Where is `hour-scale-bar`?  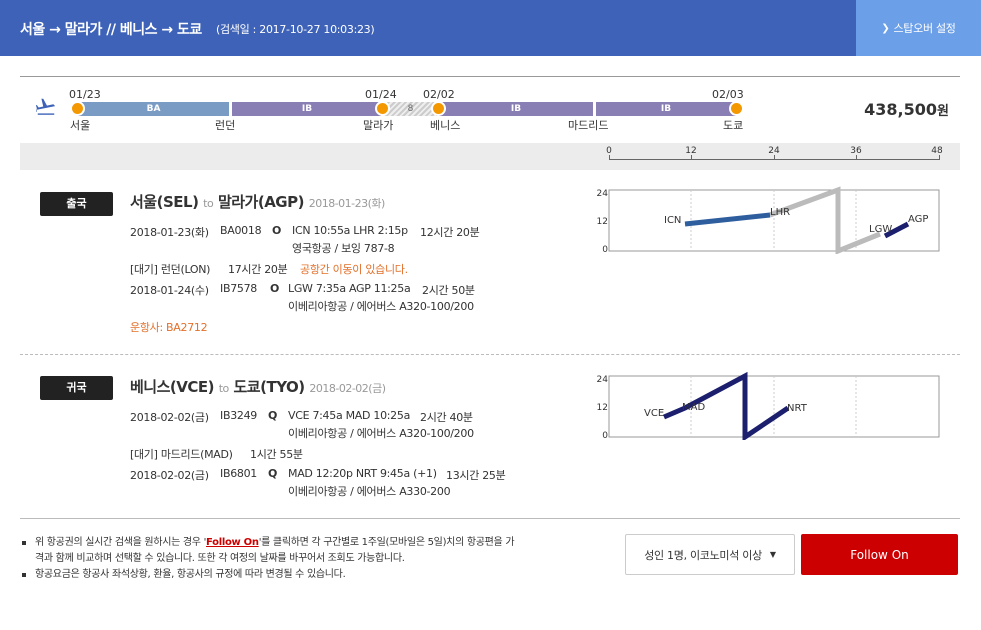 hour-scale-bar is located at coordinates (490, 156).